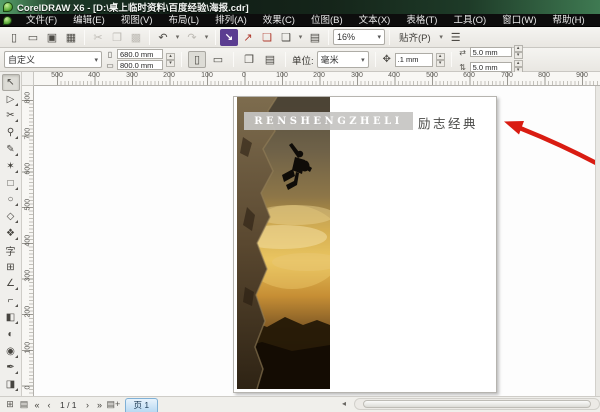  I want to click on outline-pen-tool: ✒, so click(11, 368).